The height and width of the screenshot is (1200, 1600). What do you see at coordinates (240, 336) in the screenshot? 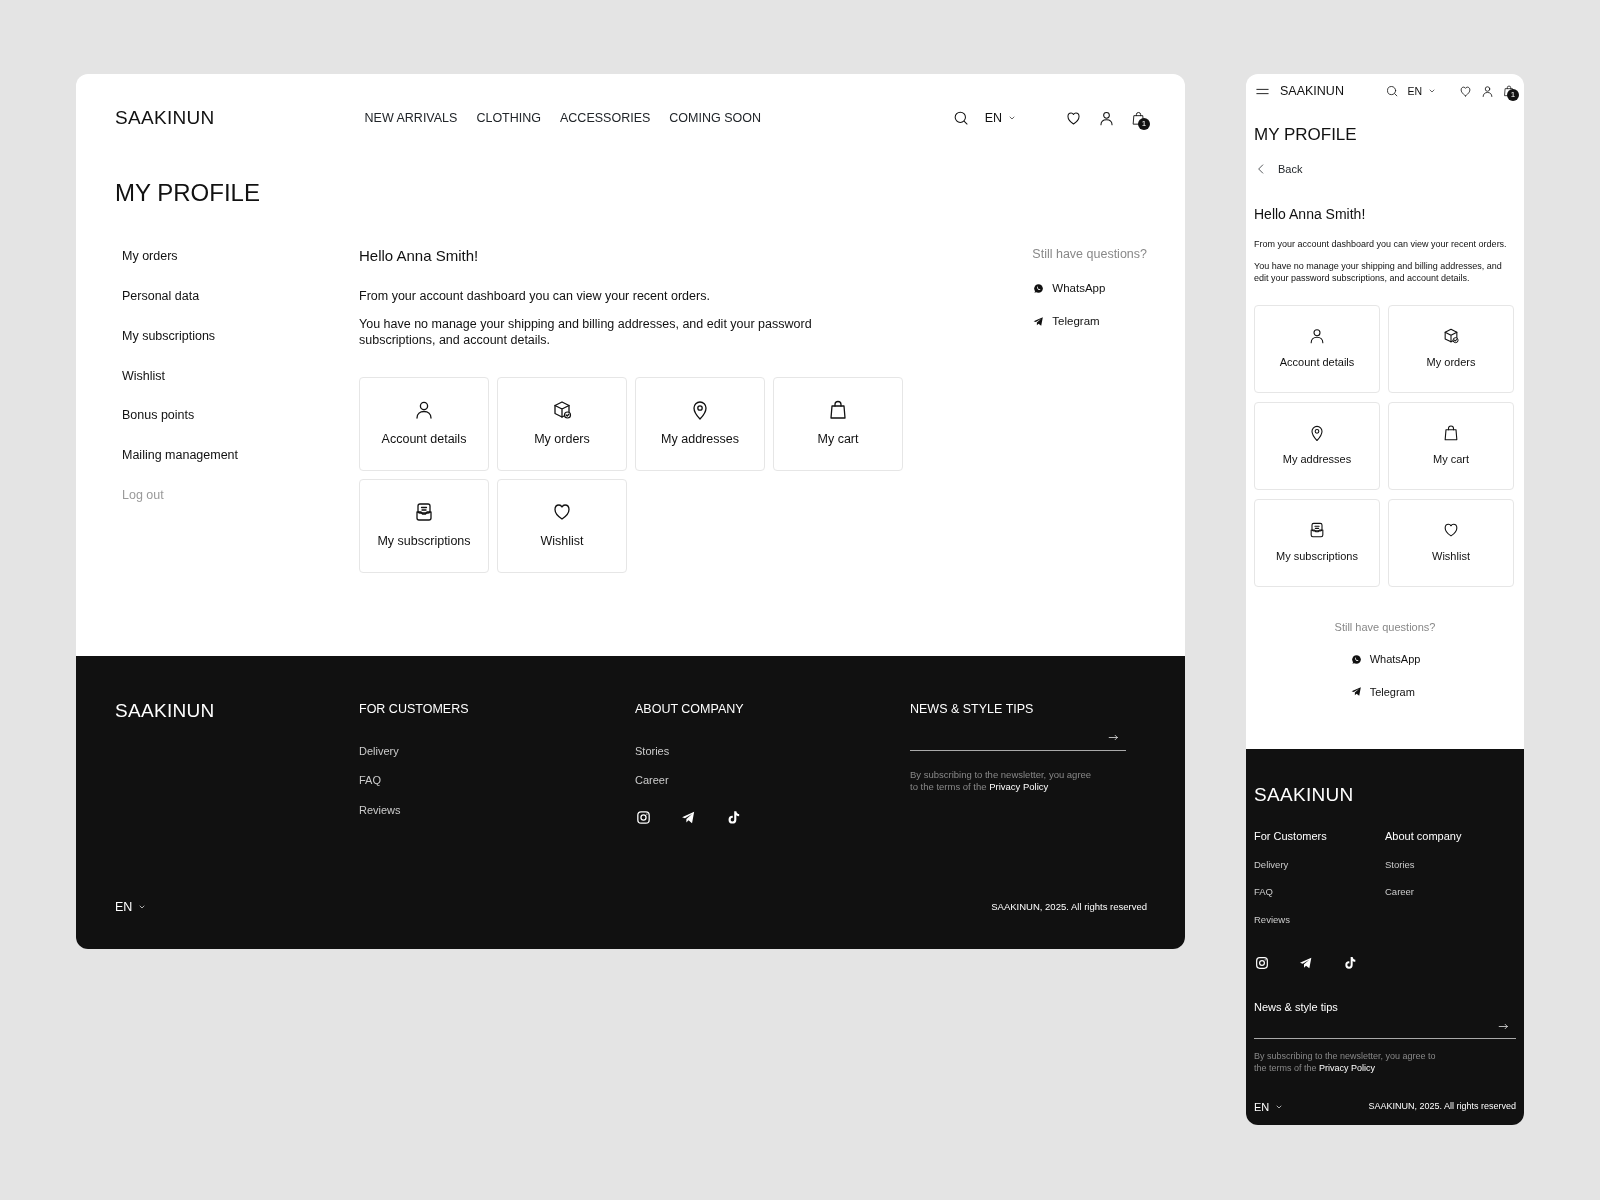
I see `sidebar-link: My subscriptions` at bounding box center [240, 336].